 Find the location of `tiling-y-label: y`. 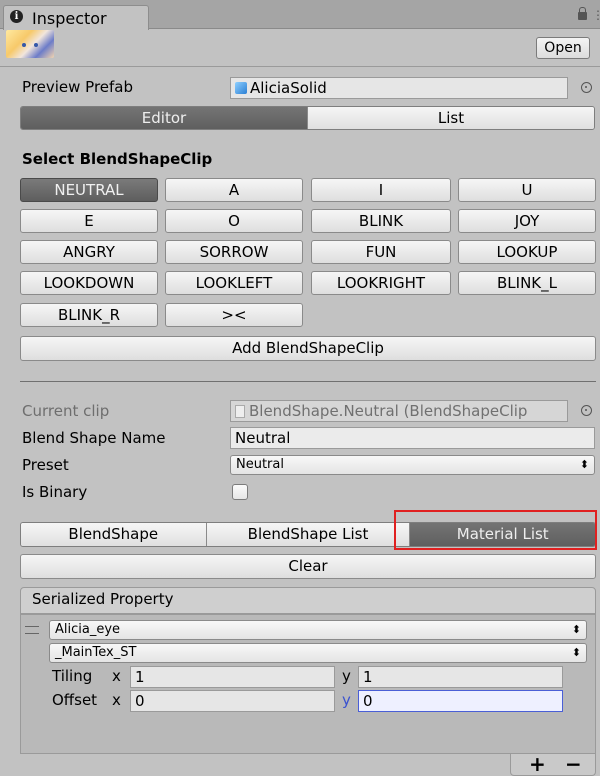

tiling-y-label: y is located at coordinates (346, 676).